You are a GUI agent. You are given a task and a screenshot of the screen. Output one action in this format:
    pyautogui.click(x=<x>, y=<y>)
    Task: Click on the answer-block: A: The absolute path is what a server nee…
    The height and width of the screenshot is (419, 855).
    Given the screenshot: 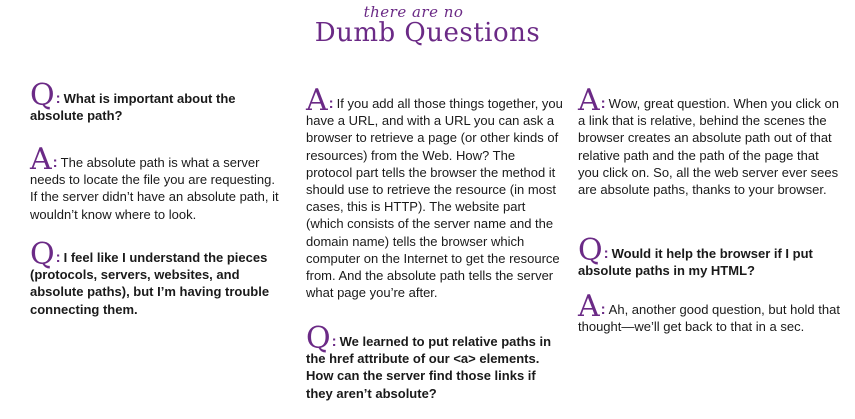 What is the action you would take?
    pyautogui.click(x=156, y=184)
    